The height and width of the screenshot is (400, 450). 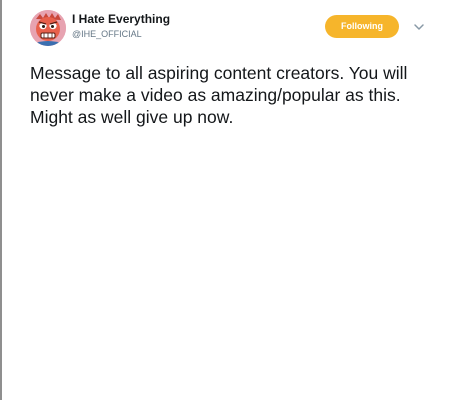 I want to click on chevron-down-icon, so click(x=419, y=27).